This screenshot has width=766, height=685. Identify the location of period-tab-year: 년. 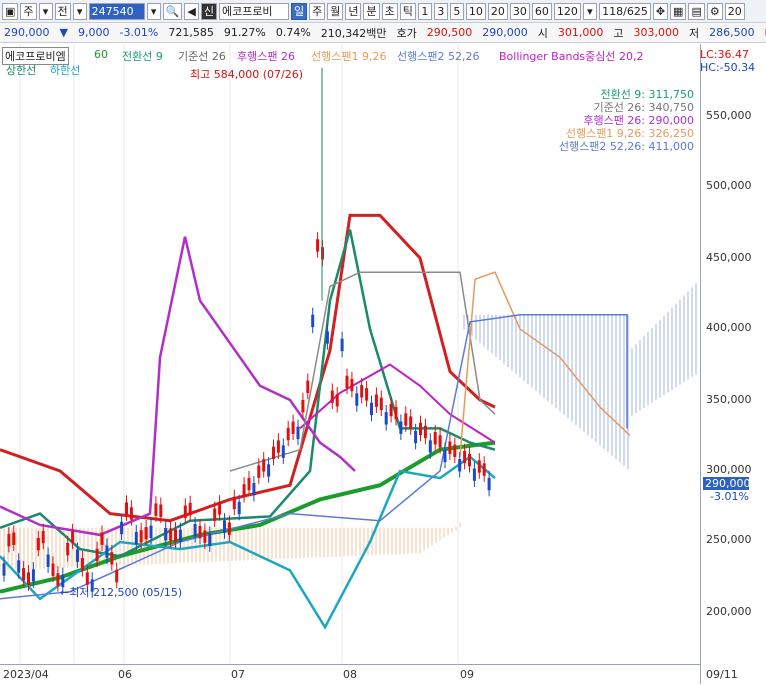
(353, 11).